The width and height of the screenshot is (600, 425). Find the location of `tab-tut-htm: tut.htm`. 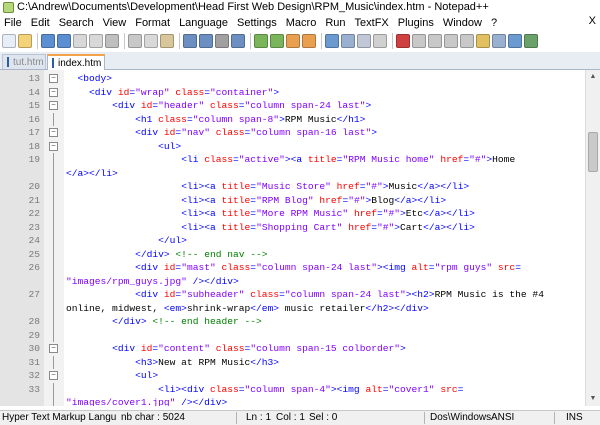

tab-tut-htm: tut.htm is located at coordinates (24, 61).